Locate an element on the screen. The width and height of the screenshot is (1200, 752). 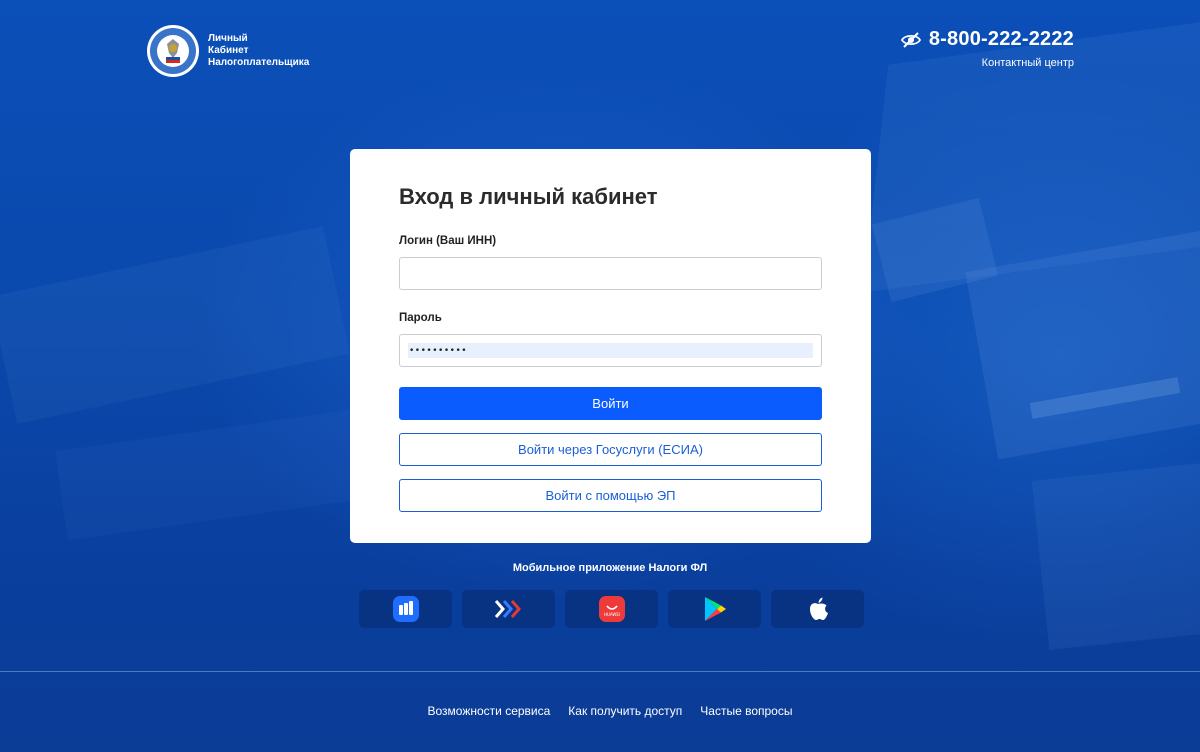
nashstore-link is located at coordinates (508, 609).